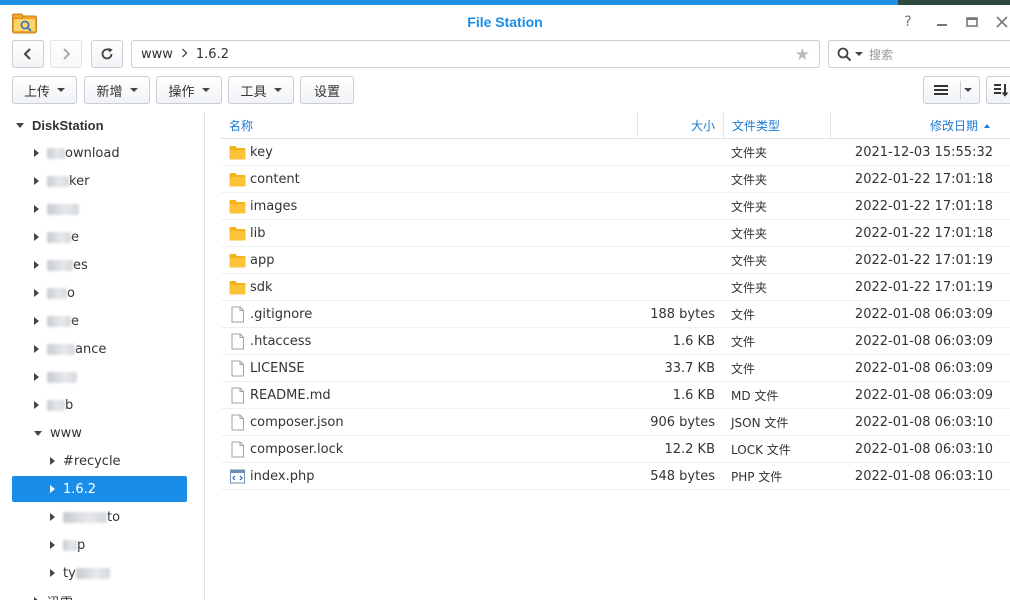 The height and width of the screenshot is (600, 1010). What do you see at coordinates (615, 179) in the screenshot?
I see `file-row: content 文件夹 2022-01-22 17:01:18` at bounding box center [615, 179].